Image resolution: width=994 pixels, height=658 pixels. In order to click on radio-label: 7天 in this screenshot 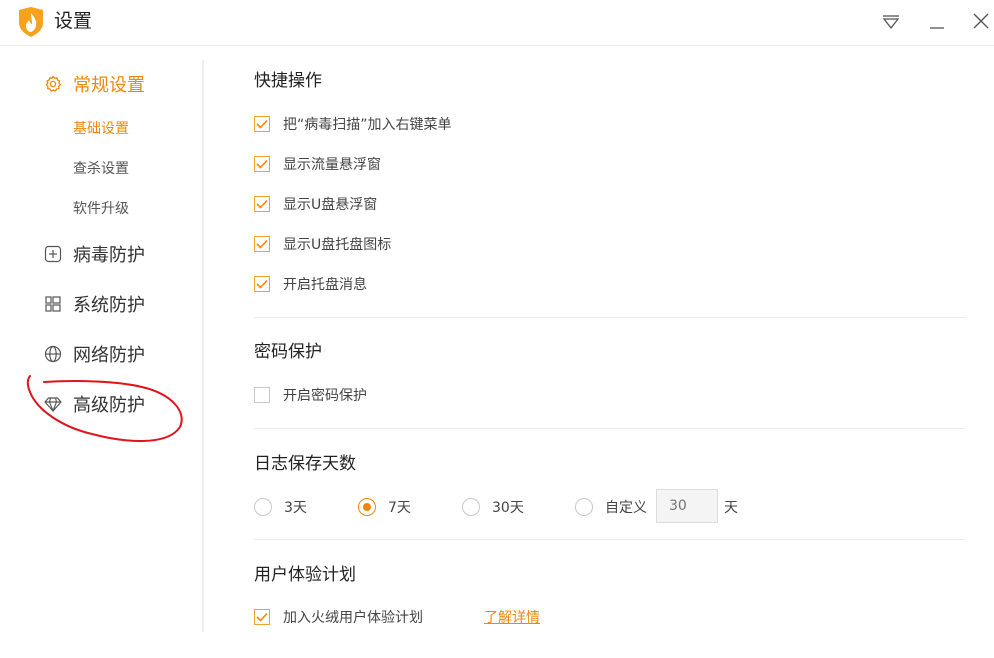, I will do `click(399, 508)`.